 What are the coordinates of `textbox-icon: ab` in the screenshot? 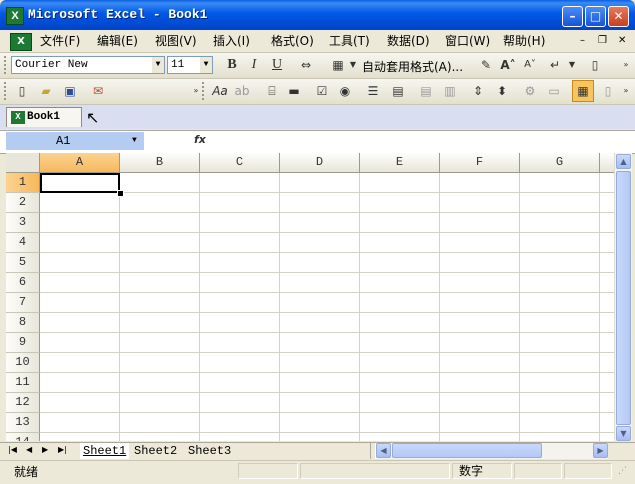 It's located at (242, 91).